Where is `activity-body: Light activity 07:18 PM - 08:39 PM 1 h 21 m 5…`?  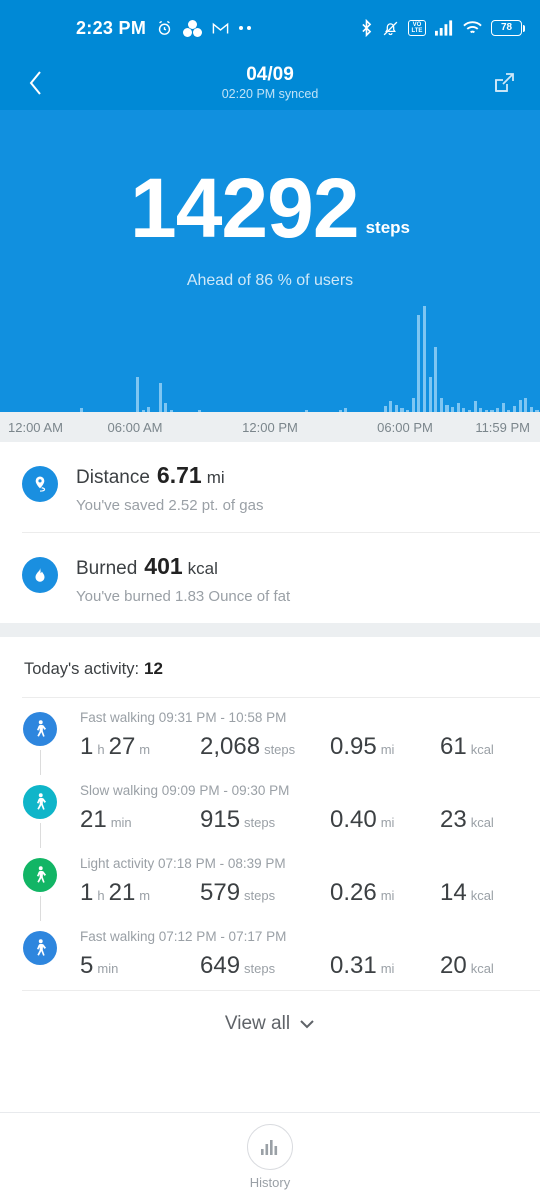 activity-body: Light activity 07:18 PM - 08:39 PM 1 h 21 m 5… is located at coordinates (310, 879).